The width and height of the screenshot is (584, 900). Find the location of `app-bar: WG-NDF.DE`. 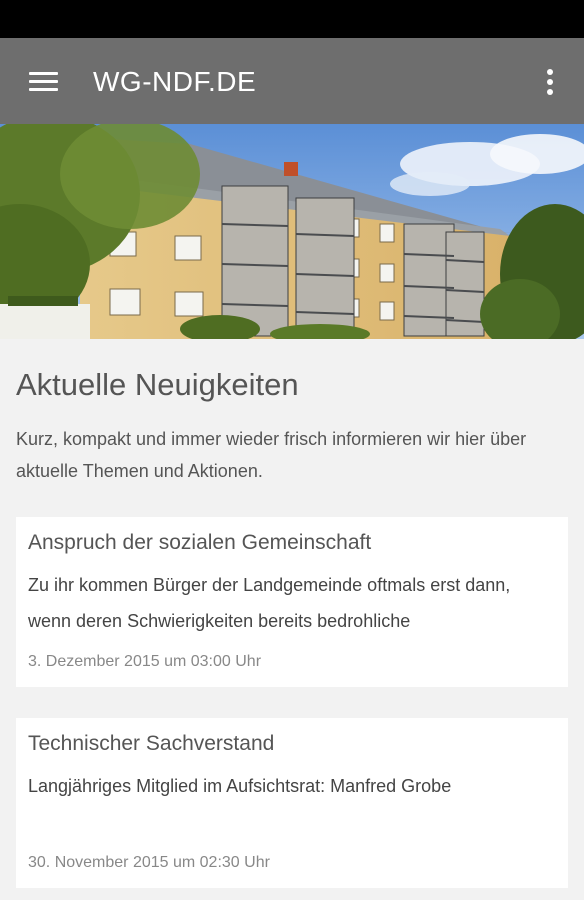

app-bar: WG-NDF.DE is located at coordinates (292, 81).